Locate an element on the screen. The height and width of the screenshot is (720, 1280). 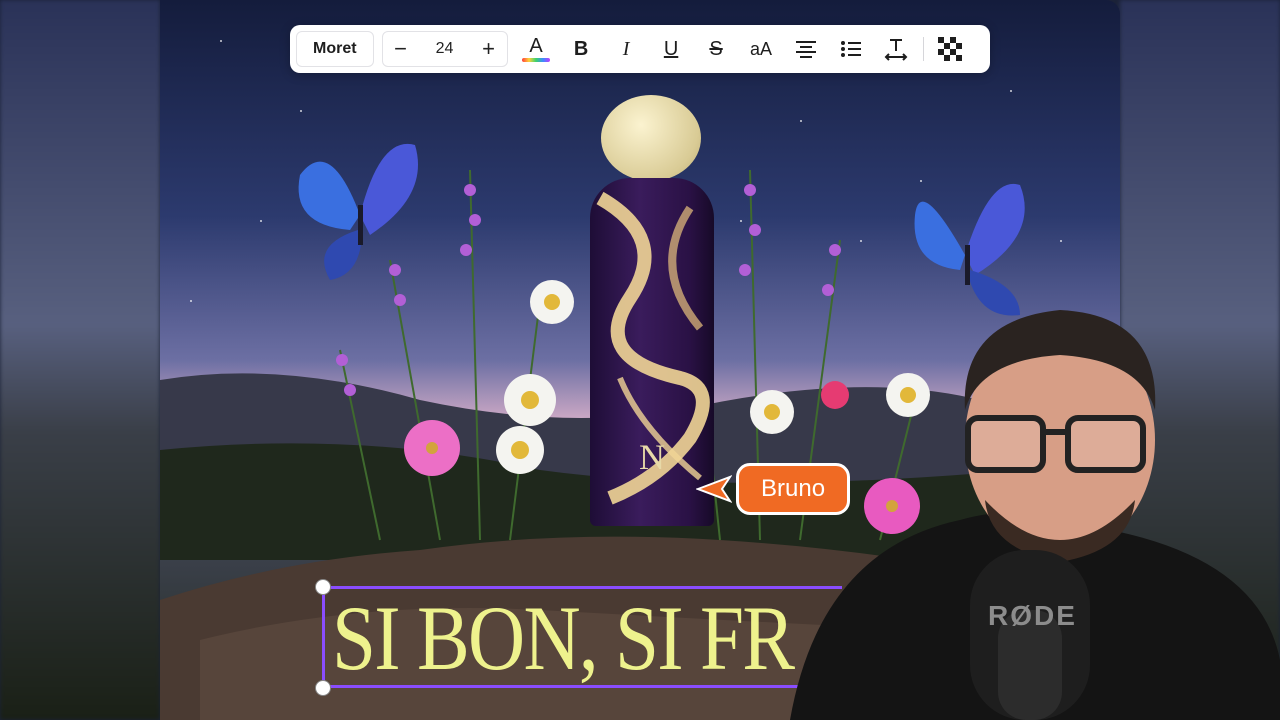
decrease-font-size-button: − is located at coordinates (401, 49).